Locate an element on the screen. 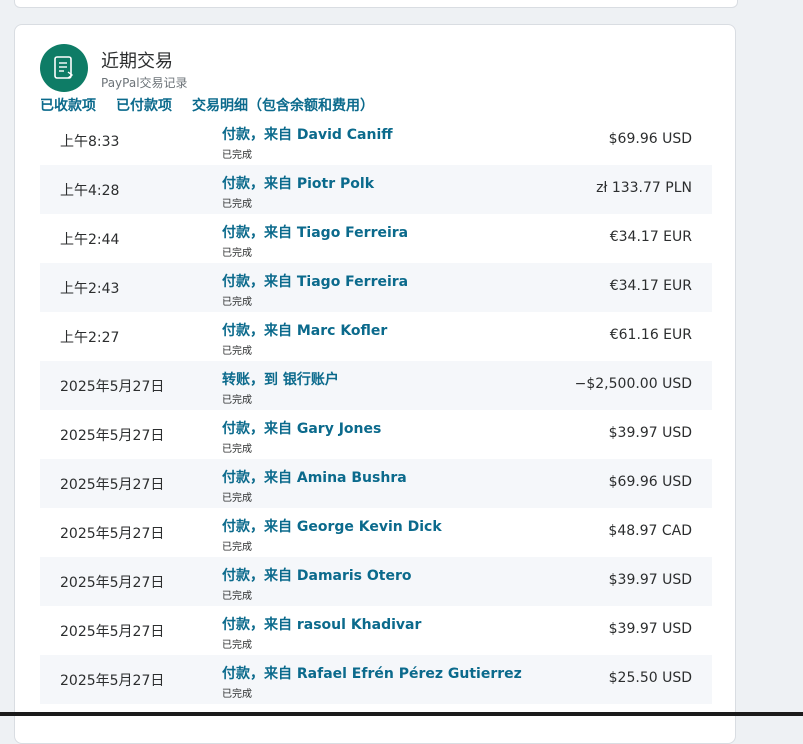  transaction-row: 2025年5月27日 转账，到 银行账户 已完成 −$2,500.00 USD is located at coordinates (376, 385).